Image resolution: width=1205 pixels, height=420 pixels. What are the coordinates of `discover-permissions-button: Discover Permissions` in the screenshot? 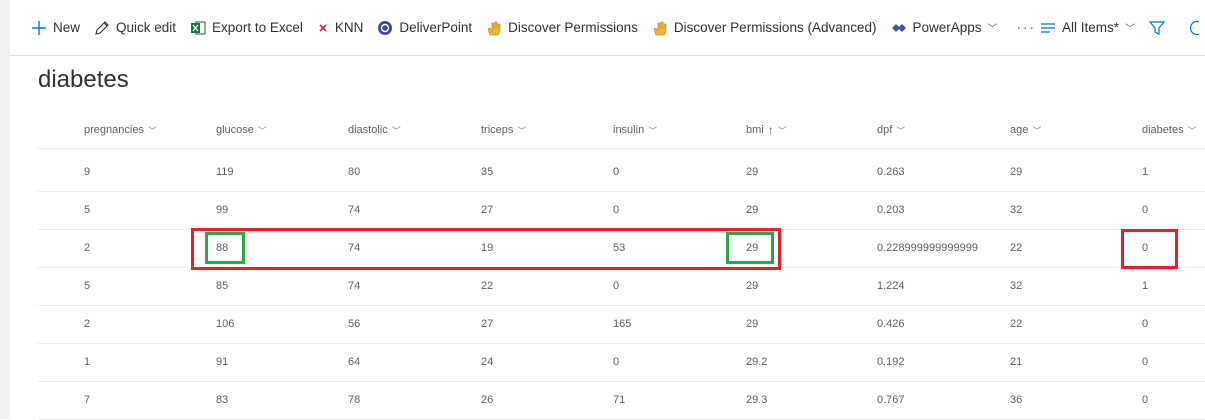 It's located at (562, 28).